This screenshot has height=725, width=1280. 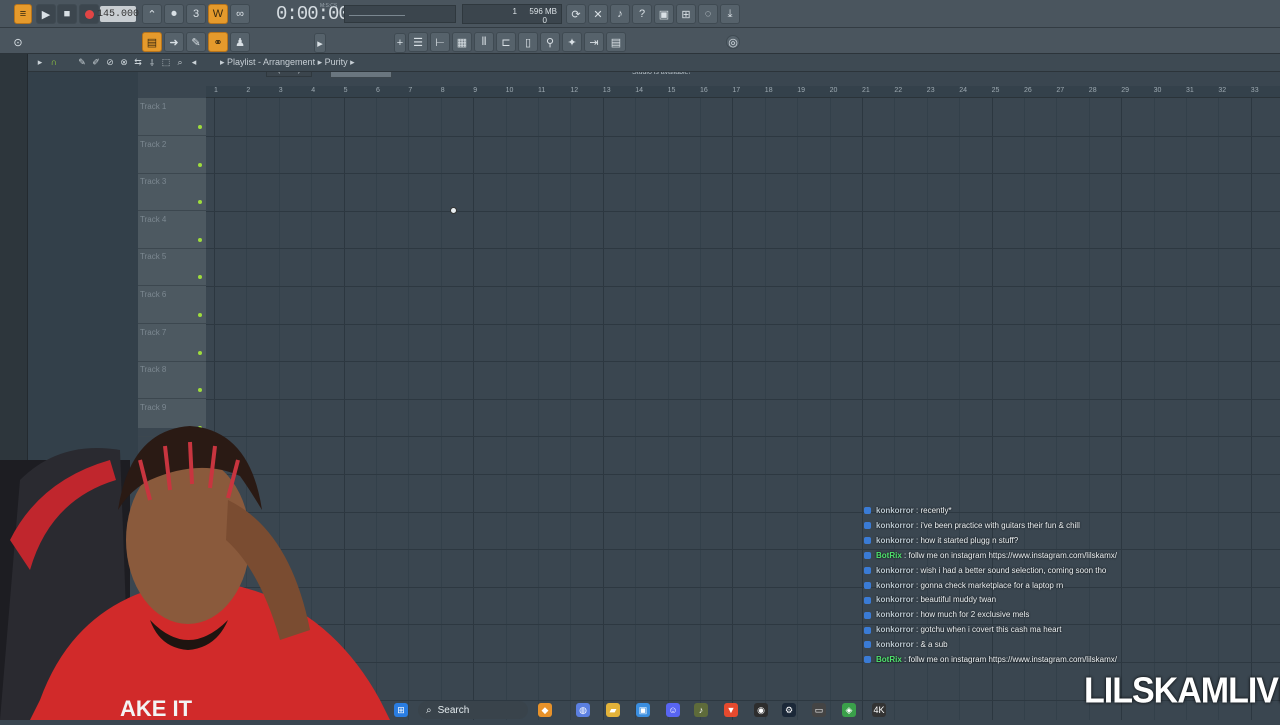 What do you see at coordinates (576, 14) in the screenshot?
I see `refresh-icon: ⟳` at bounding box center [576, 14].